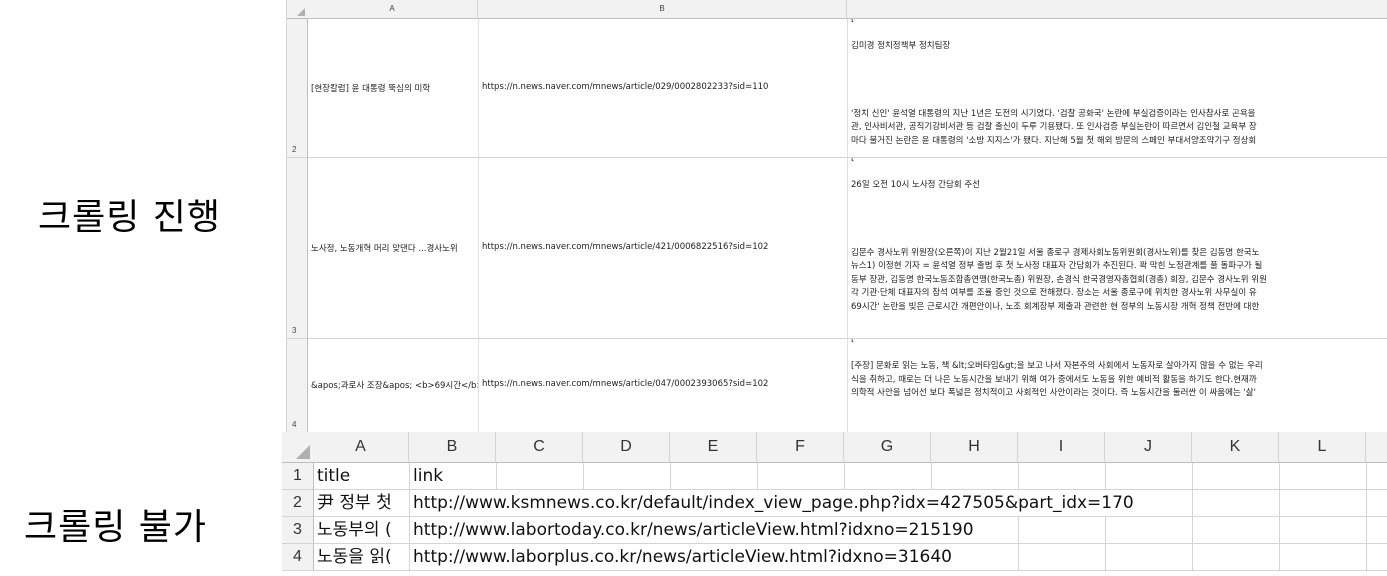 This screenshot has width=1387, height=576. I want to click on column-header-l: L, so click(1322, 447).